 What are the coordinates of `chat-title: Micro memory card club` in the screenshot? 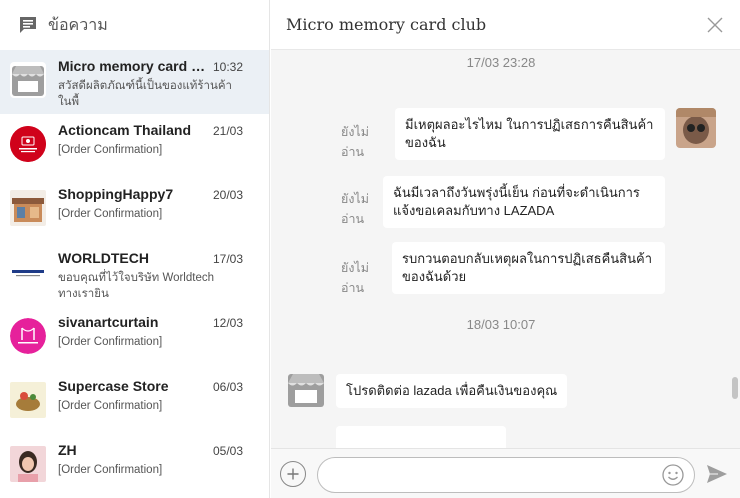 It's located at (386, 24).